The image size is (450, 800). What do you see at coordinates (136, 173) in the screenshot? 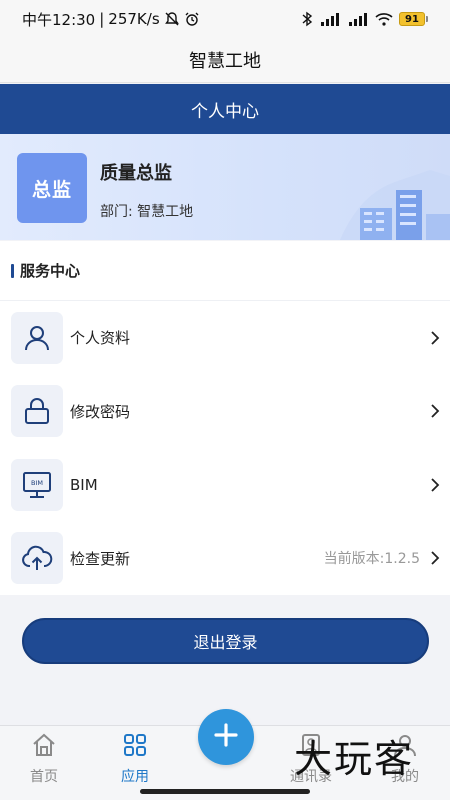
I see `profile-name: 质量总监` at bounding box center [136, 173].